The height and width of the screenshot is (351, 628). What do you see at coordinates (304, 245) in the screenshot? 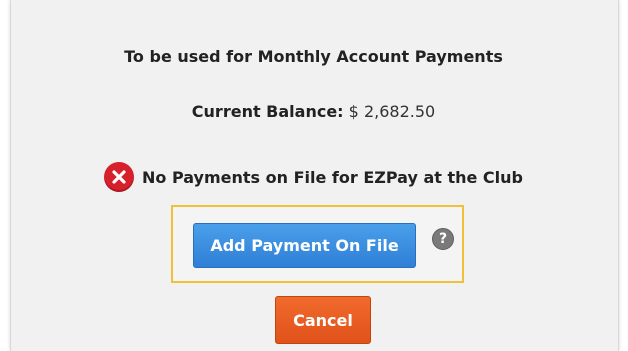
I see `add-payment-on-file-button: Add Payment On File` at bounding box center [304, 245].